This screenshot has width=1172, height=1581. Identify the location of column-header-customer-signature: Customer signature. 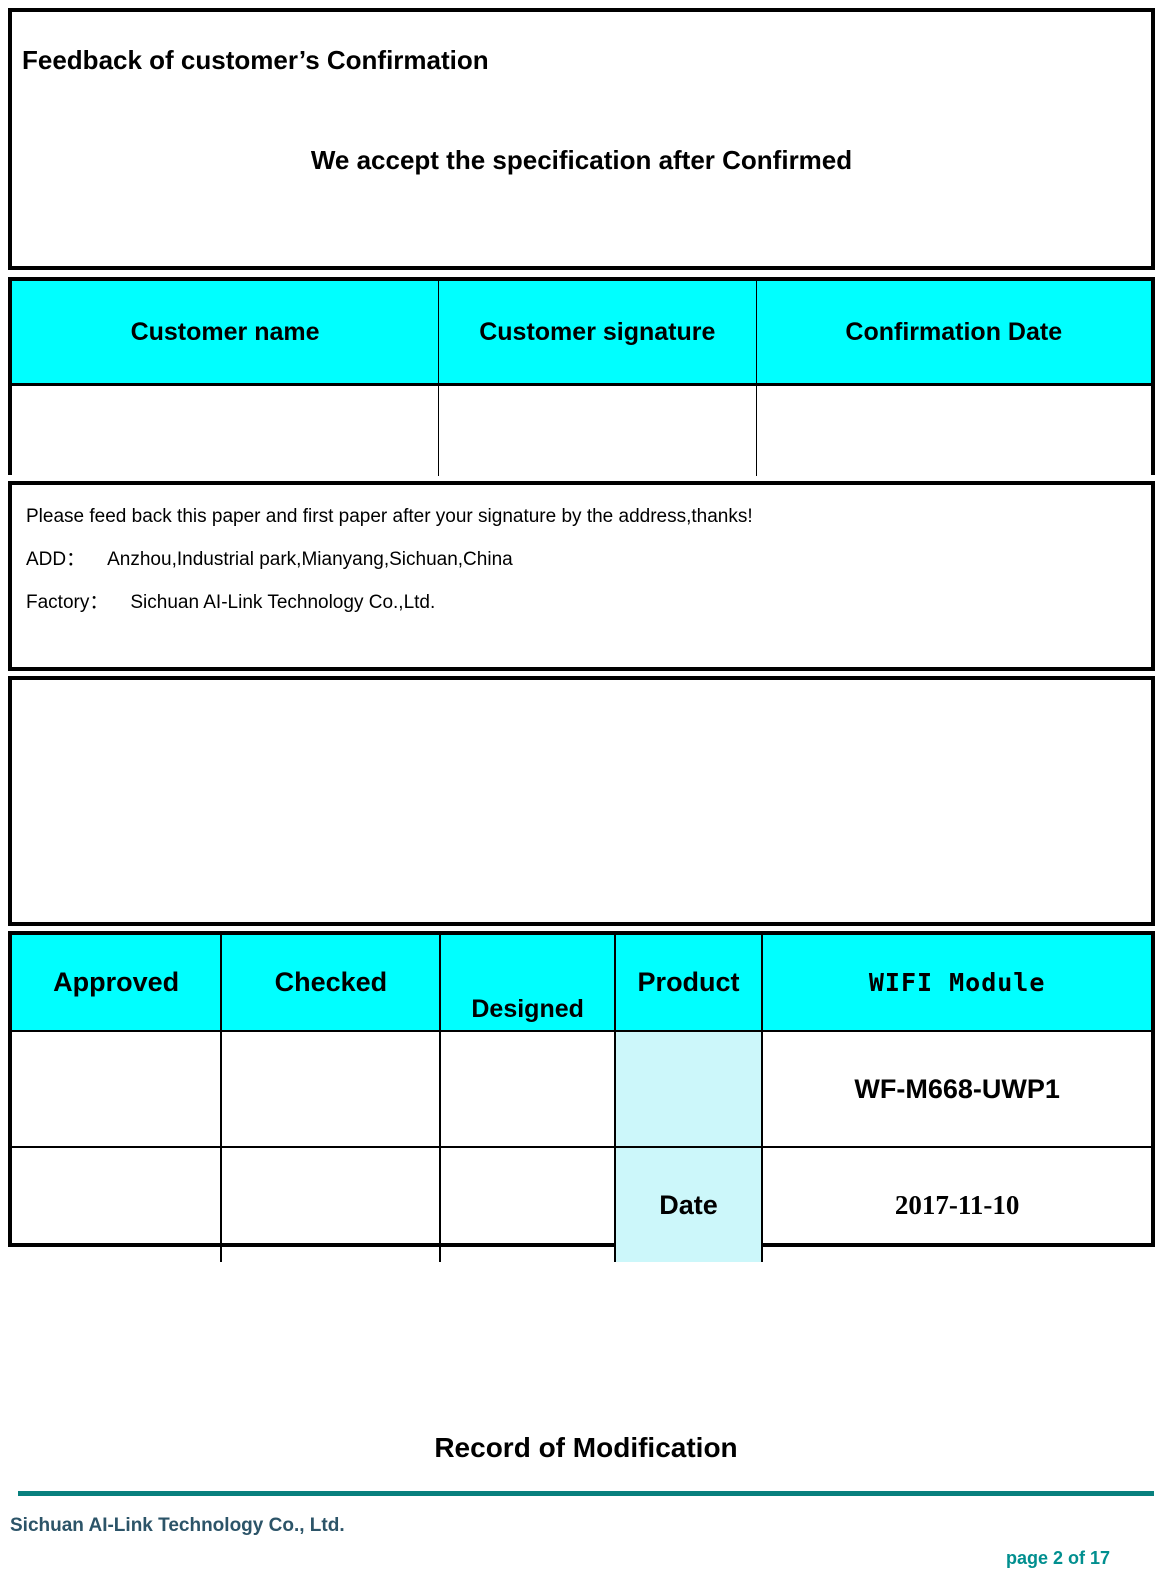
(597, 333).